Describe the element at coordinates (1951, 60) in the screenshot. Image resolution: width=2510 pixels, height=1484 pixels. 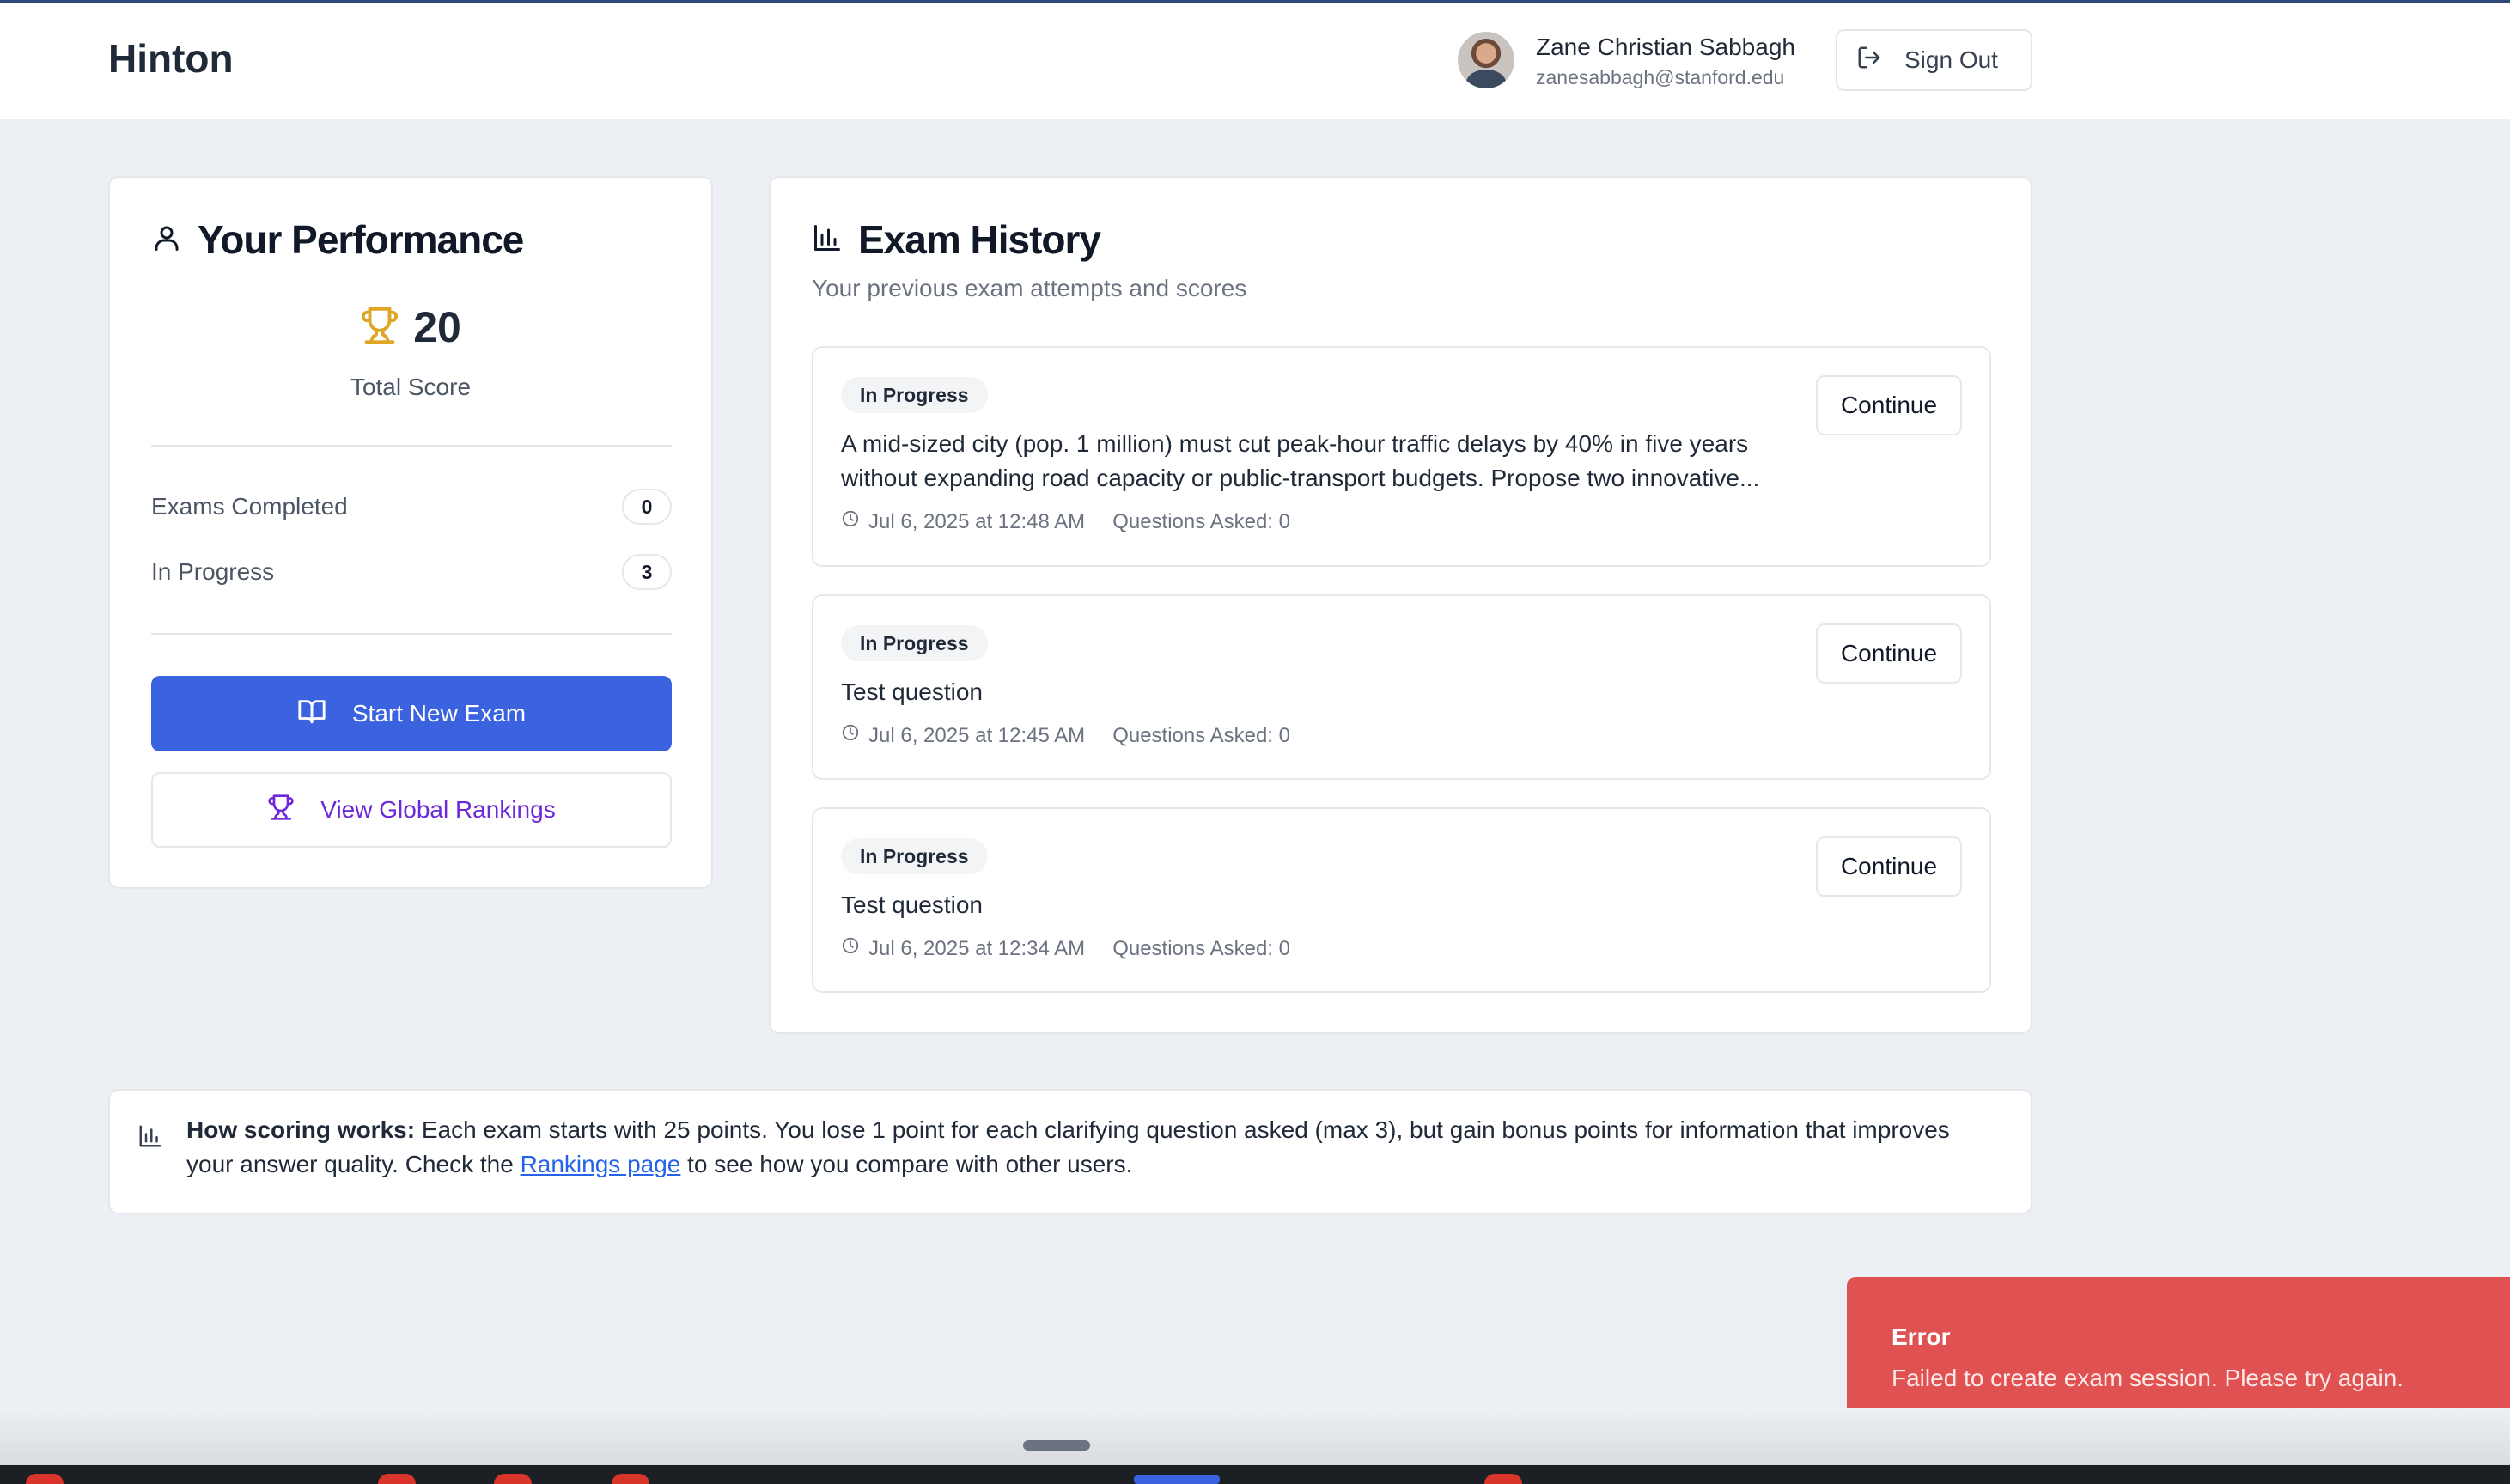
I see `sign-out-label: Sign Out` at that location.